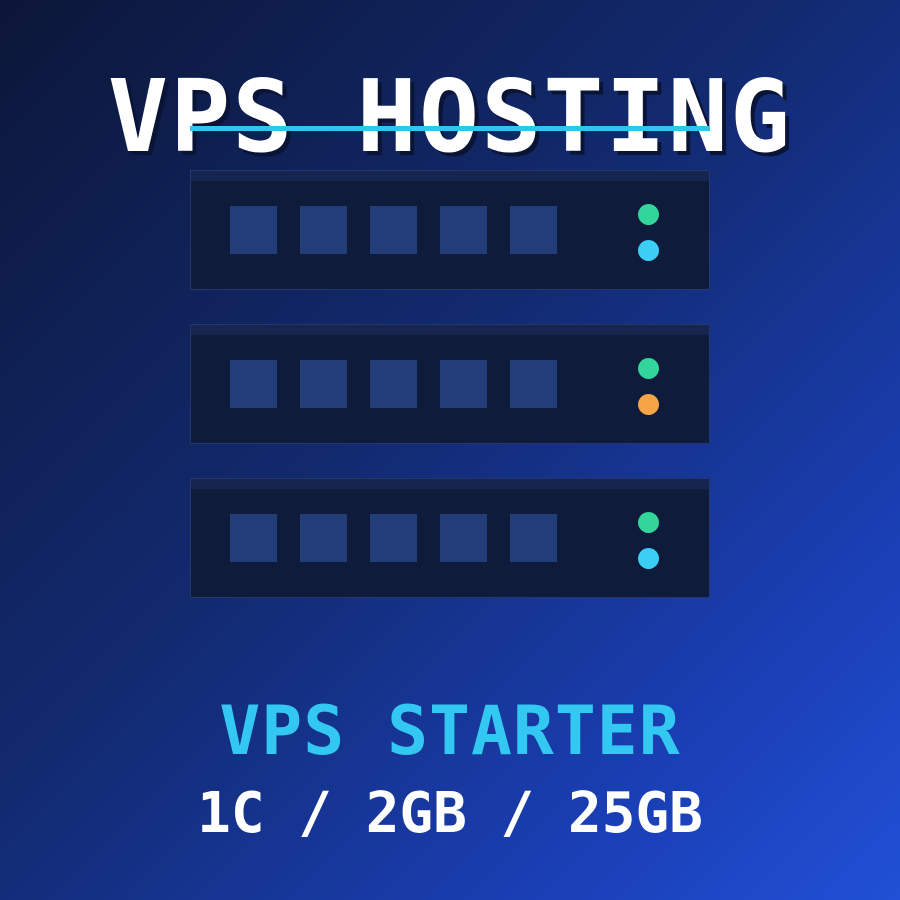 This screenshot has height=900, width=900. I want to click on title-accent-line, so click(450, 128).